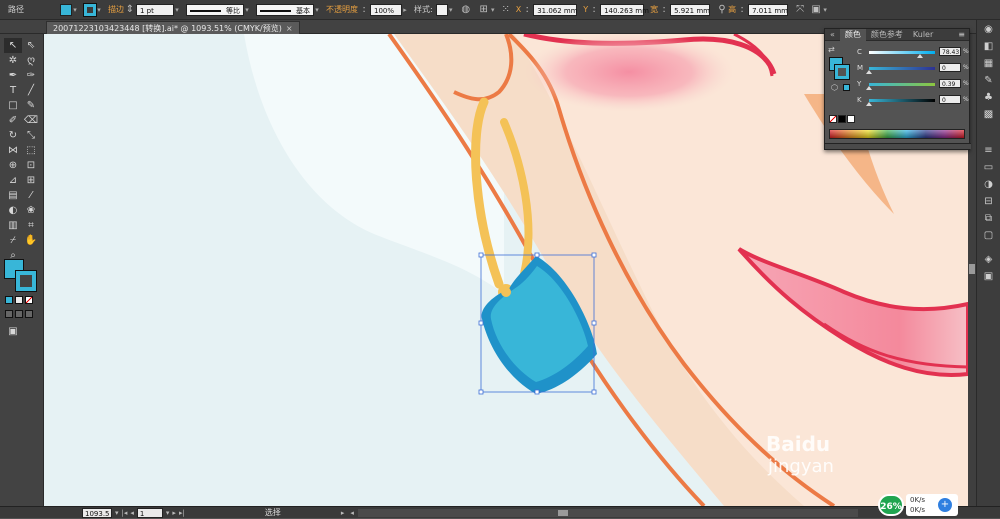 The height and width of the screenshot is (519, 1000). Describe the element at coordinates (851, 119) in the screenshot. I see `white-color-chip` at that location.